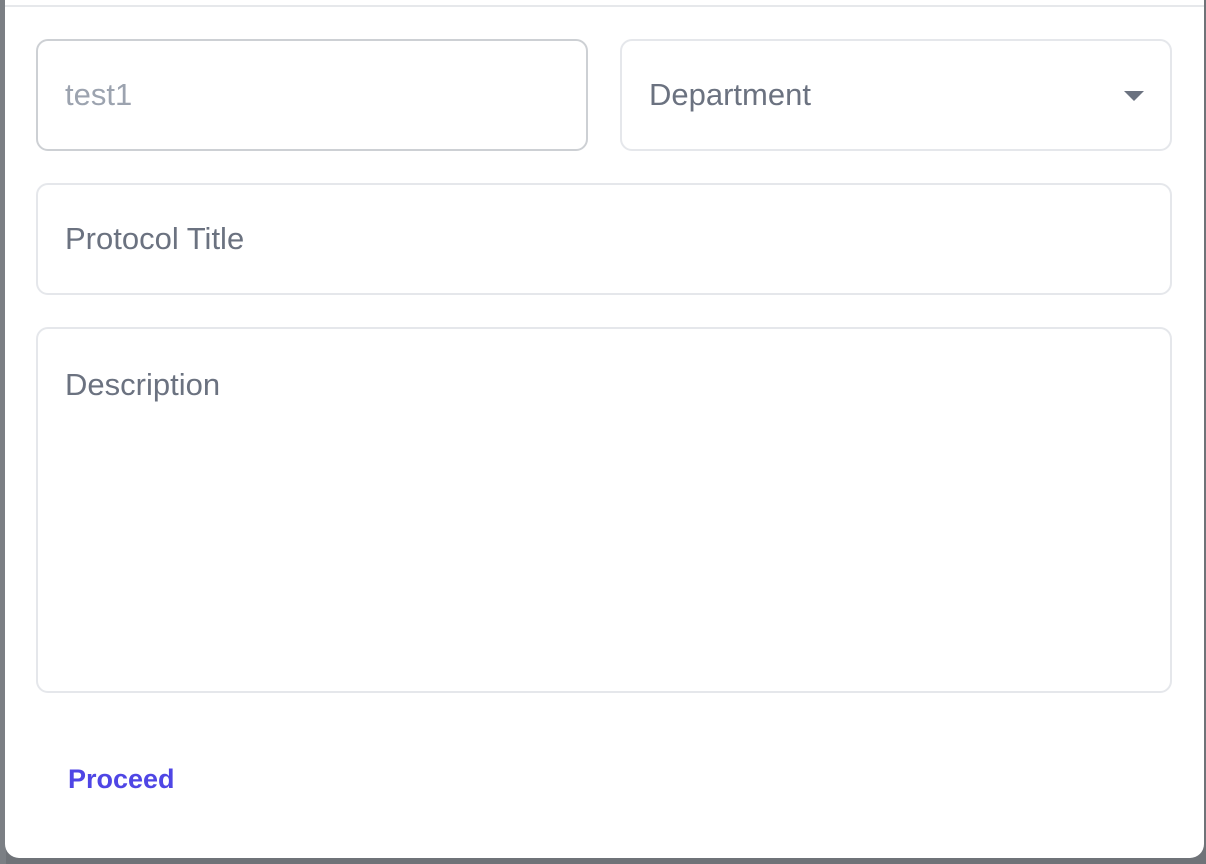  What do you see at coordinates (121, 779) in the screenshot?
I see `proceed-button: Proceed` at bounding box center [121, 779].